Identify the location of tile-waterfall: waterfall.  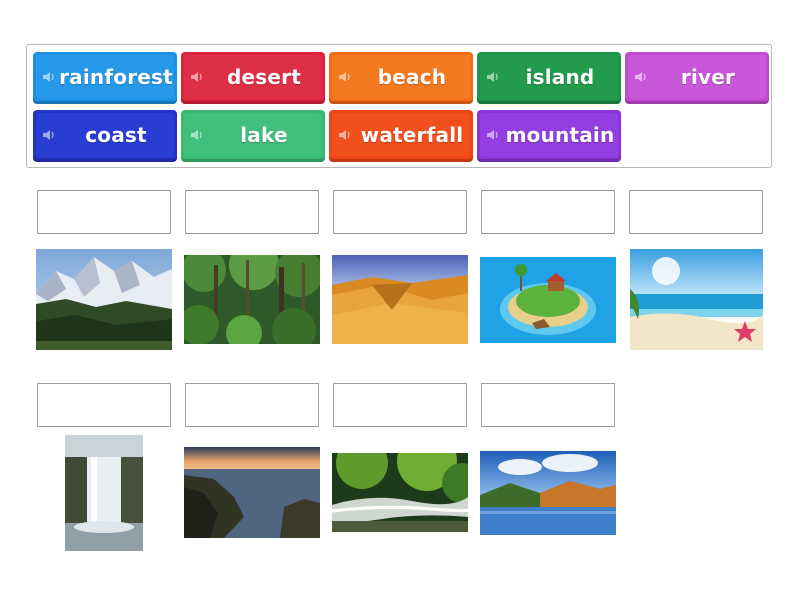
(401, 136).